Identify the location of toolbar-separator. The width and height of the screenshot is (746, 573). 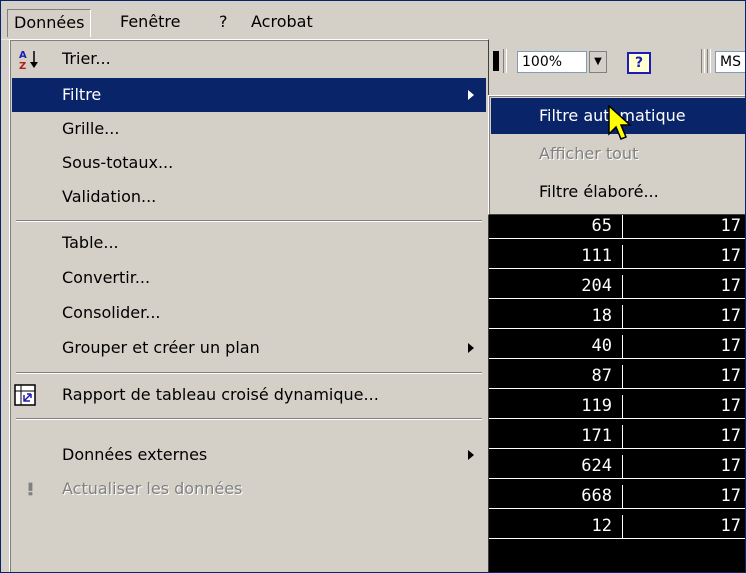
(505, 61).